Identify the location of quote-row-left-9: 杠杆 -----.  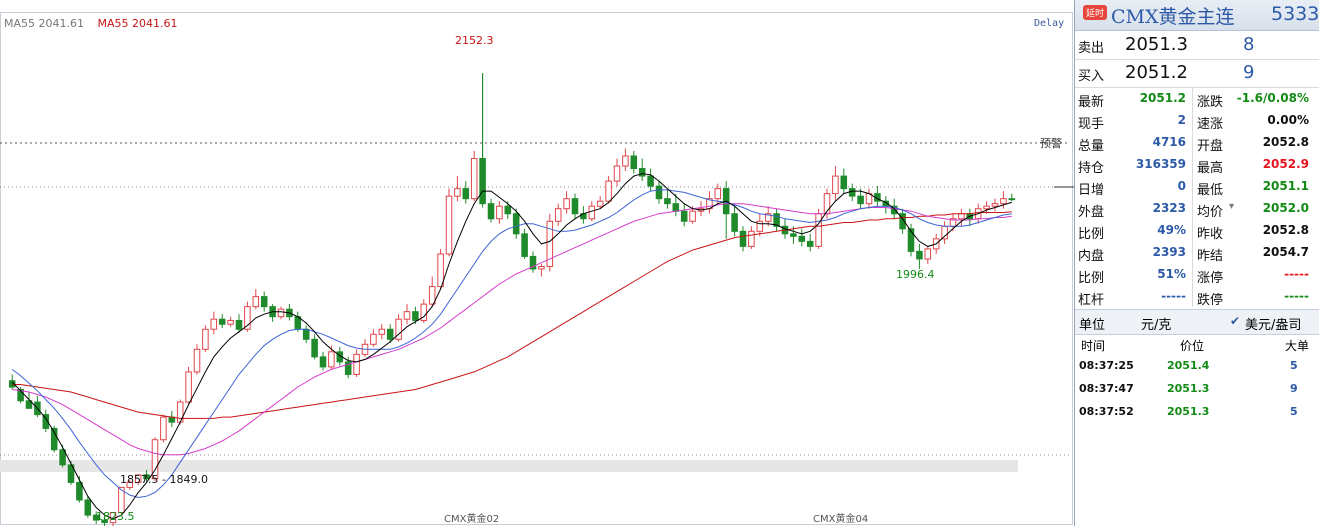
(1132, 296).